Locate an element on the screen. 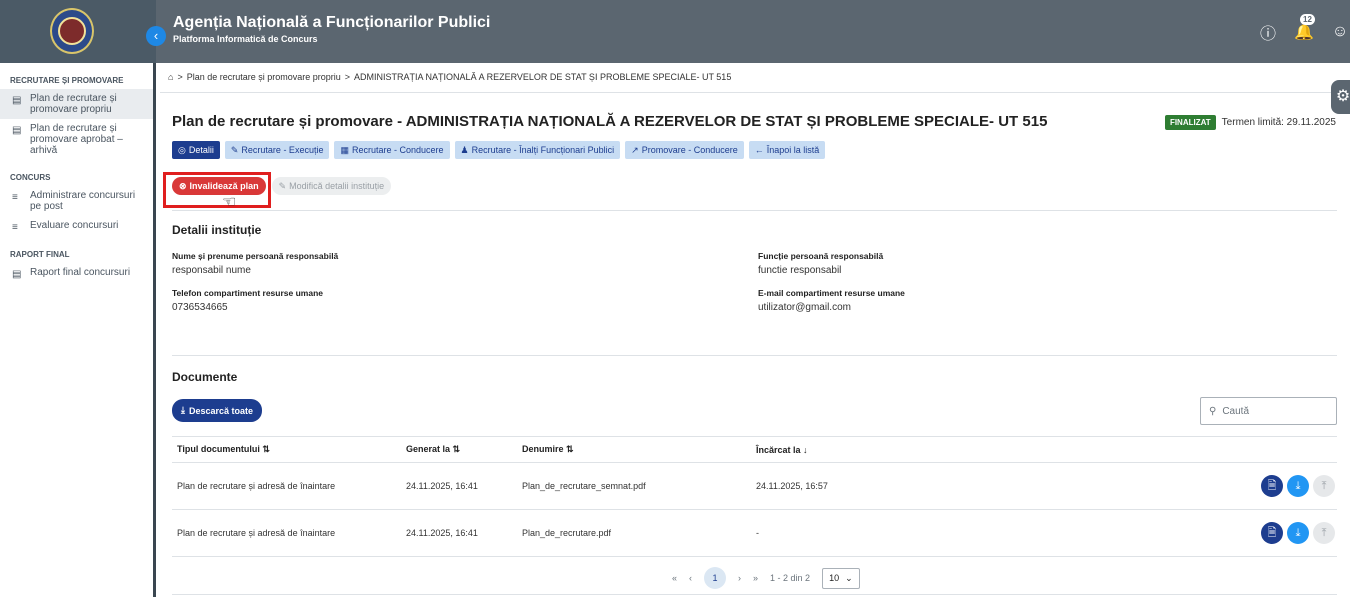 The height and width of the screenshot is (597, 1350). highlight-box is located at coordinates (217, 190).